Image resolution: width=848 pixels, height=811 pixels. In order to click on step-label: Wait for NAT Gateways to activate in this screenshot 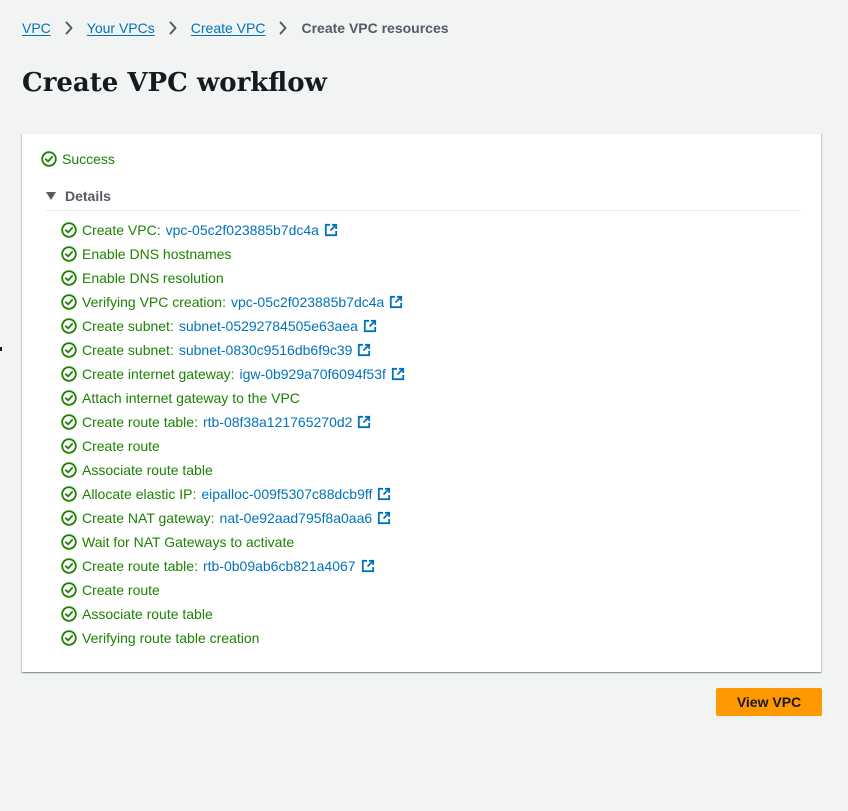, I will do `click(188, 542)`.